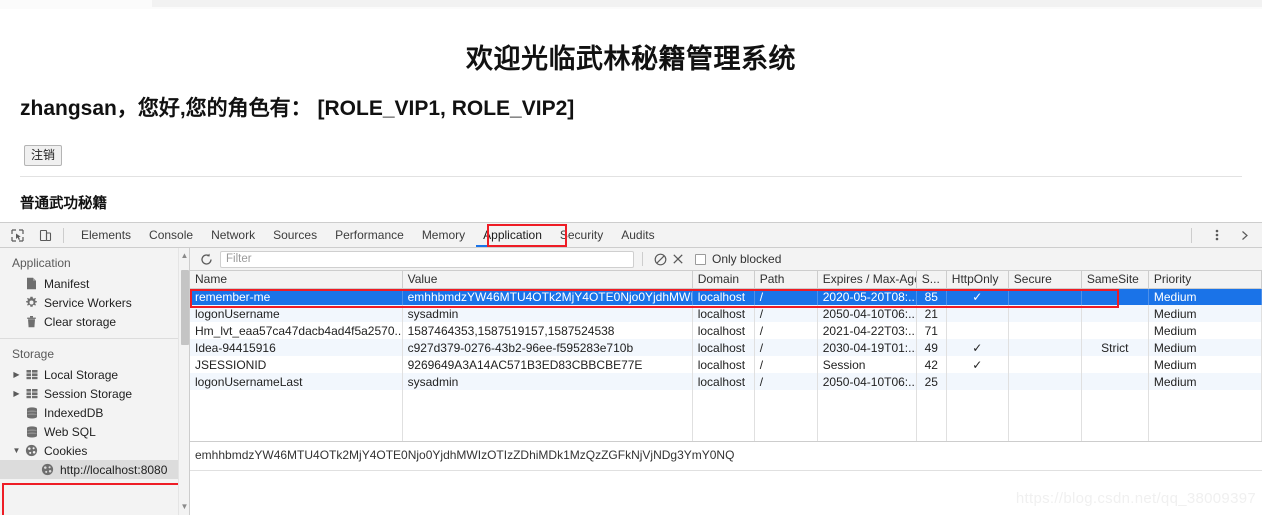  I want to click on column-header-domain: Domain, so click(723, 280).